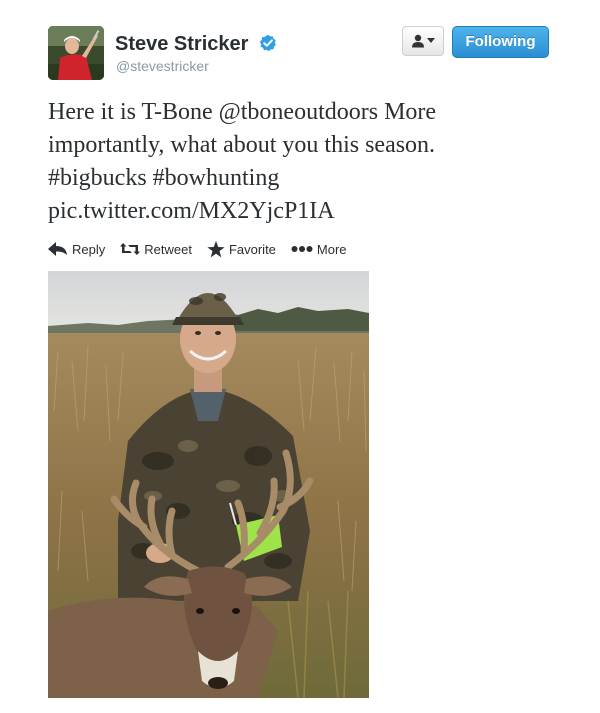 The image size is (600, 713). What do you see at coordinates (242, 112) in the screenshot?
I see `tweet-line: Here it is T-Bone @tboneoutdoors More` at bounding box center [242, 112].